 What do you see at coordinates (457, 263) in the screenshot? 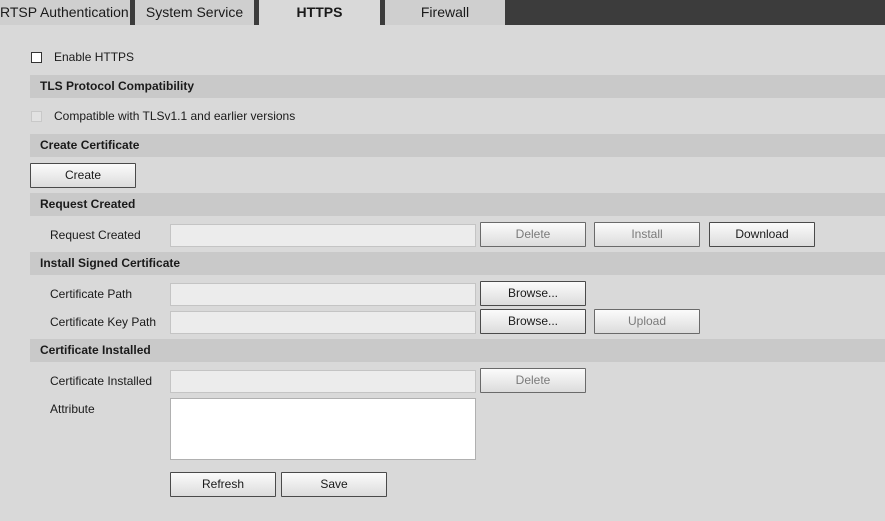
I see `section-install-signed-certificate: Install Signed Certificate` at bounding box center [457, 263].